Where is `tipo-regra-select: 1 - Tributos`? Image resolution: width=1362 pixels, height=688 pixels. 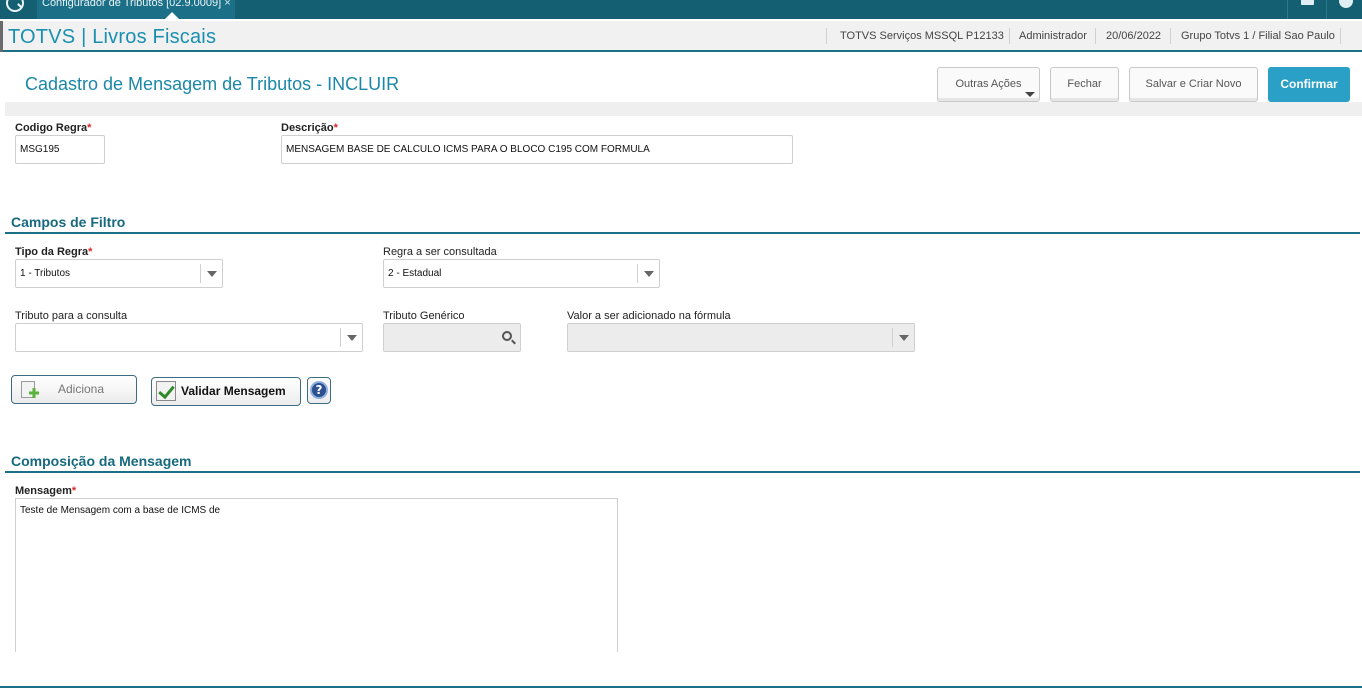 tipo-regra-select: 1 - Tributos is located at coordinates (119, 273).